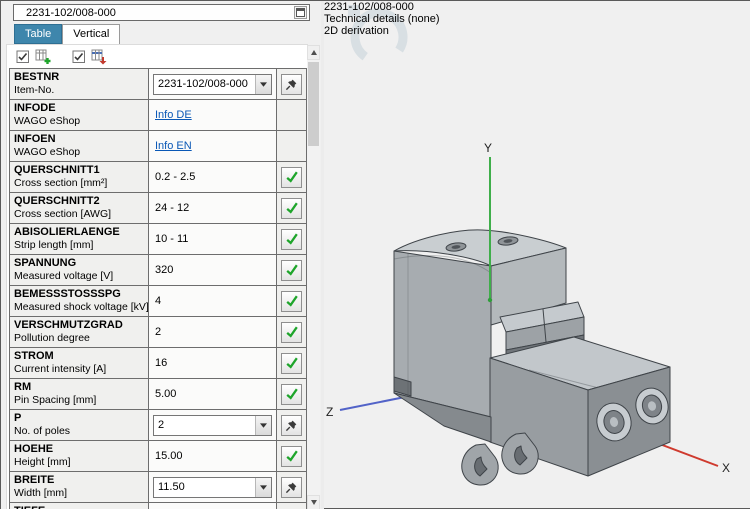  What do you see at coordinates (313, 104) in the screenshot?
I see `scrollbar-thumb` at bounding box center [313, 104].